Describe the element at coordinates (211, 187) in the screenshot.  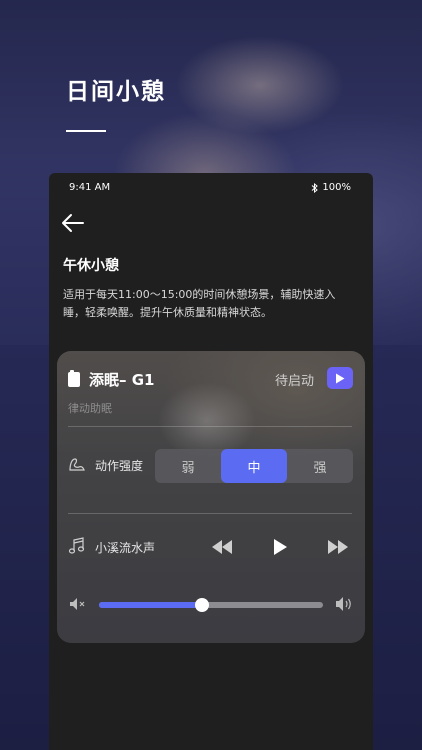
I see `status-bar: 9:41 AM 100%` at that location.